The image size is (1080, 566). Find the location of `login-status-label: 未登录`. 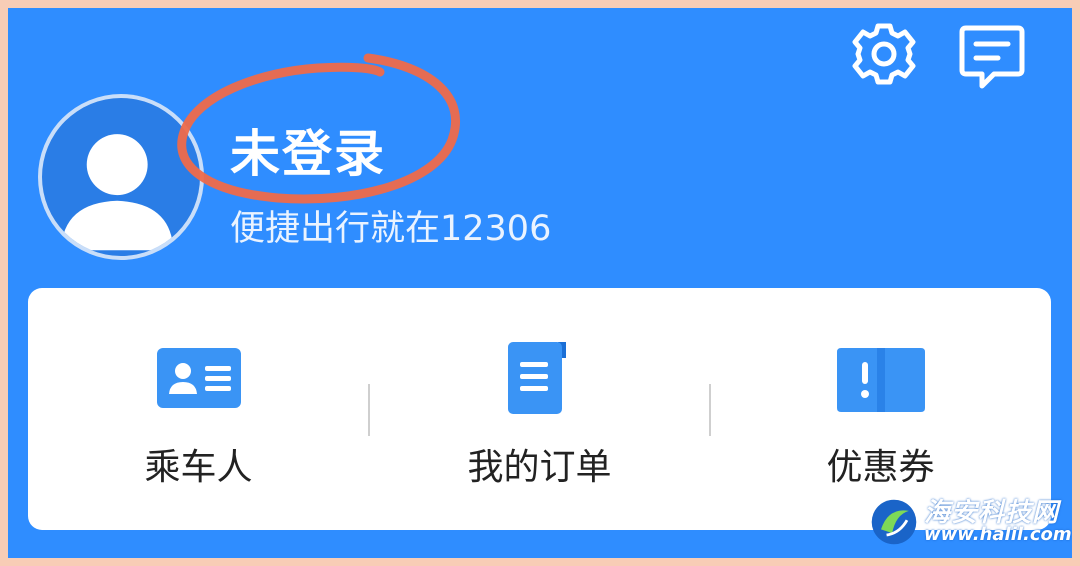

login-status-label: 未登录 is located at coordinates (308, 150).